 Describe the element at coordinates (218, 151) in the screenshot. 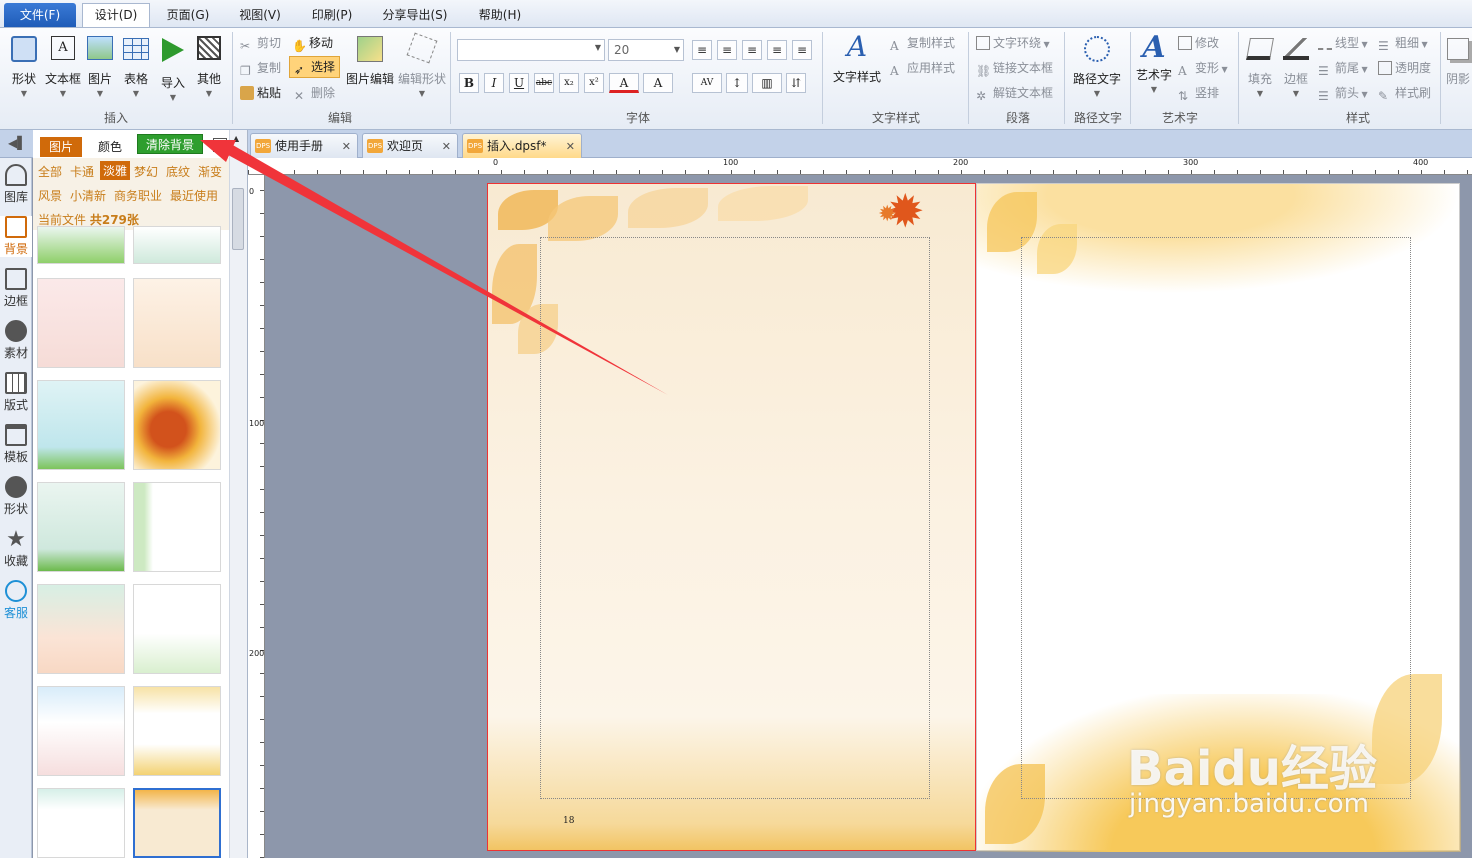

I see `annotation-arrow-head` at that location.